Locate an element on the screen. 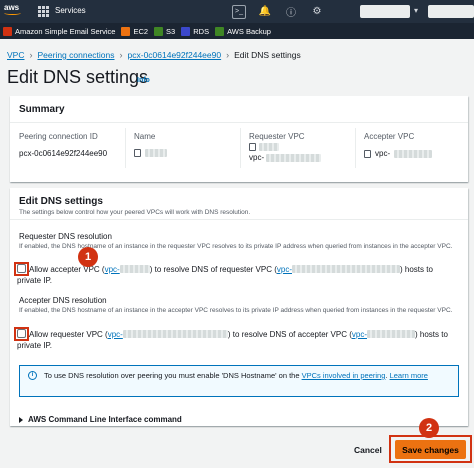 The width and height of the screenshot is (474, 468). step-badge-2: 2 is located at coordinates (429, 428).